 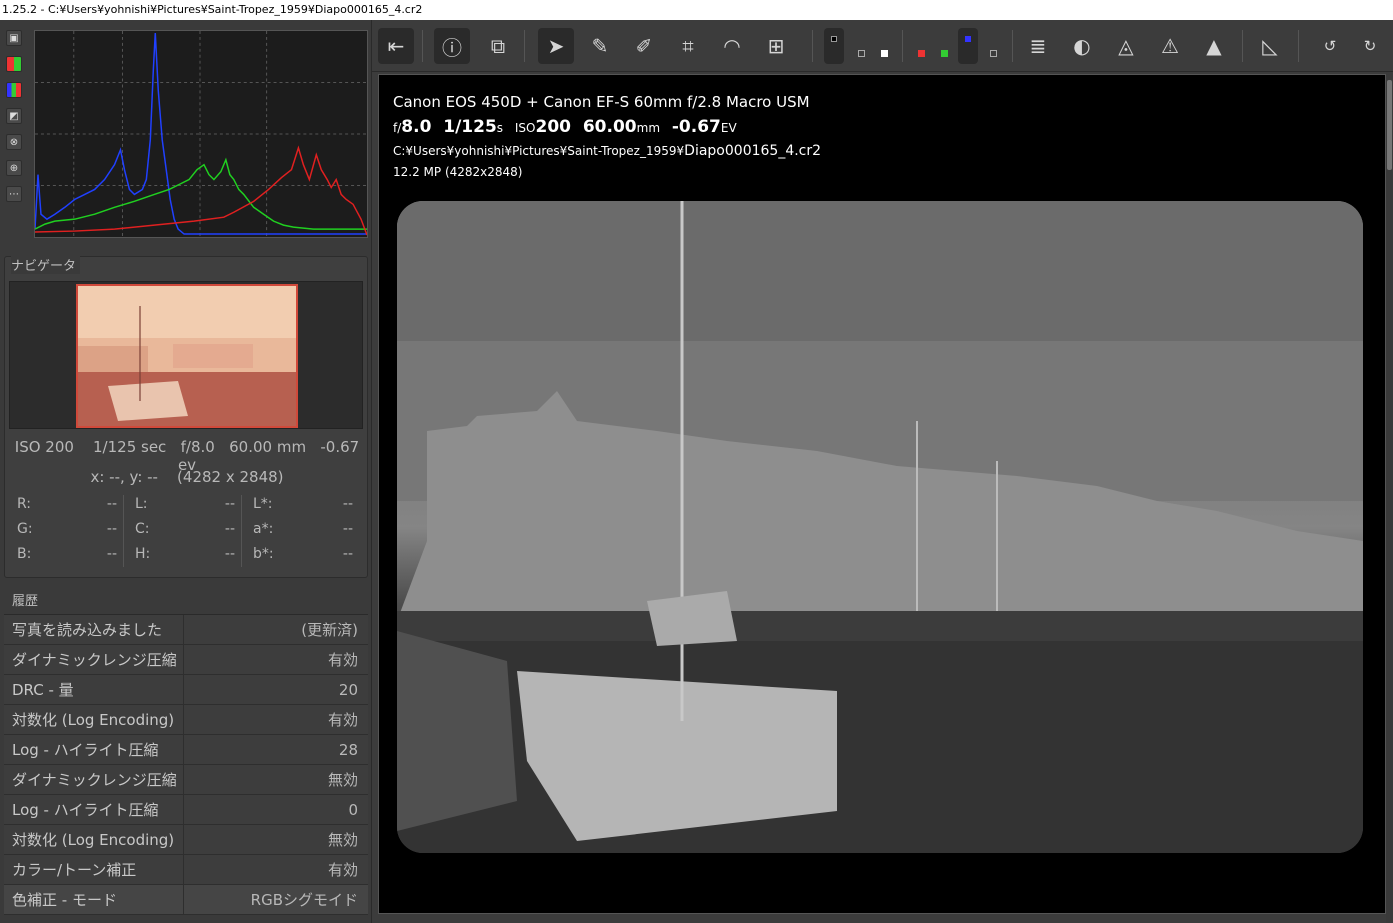 I want to click on h-value: --, so click(x=229, y=554).